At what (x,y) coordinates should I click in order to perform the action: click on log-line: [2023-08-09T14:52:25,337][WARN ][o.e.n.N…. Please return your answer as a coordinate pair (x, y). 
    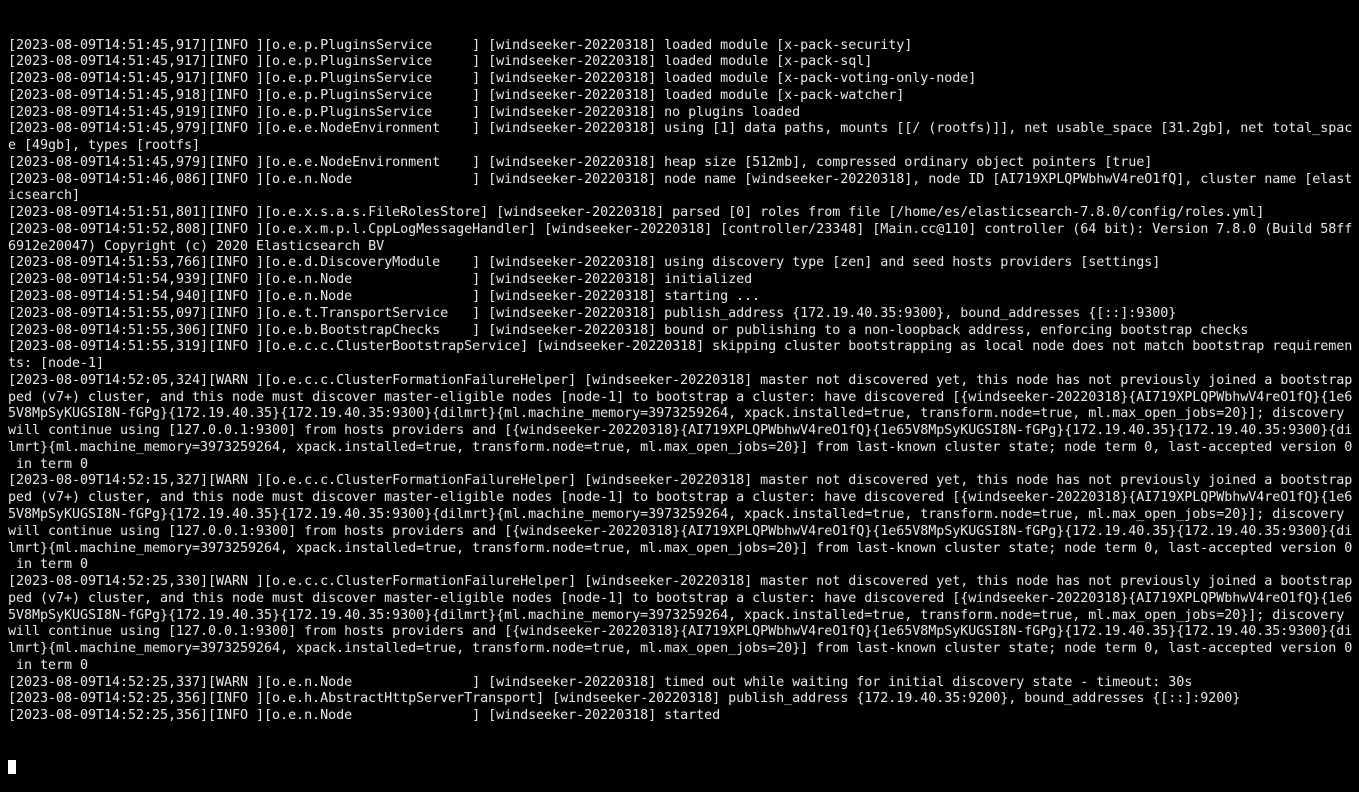
    Looking at the image, I should click on (600, 682).